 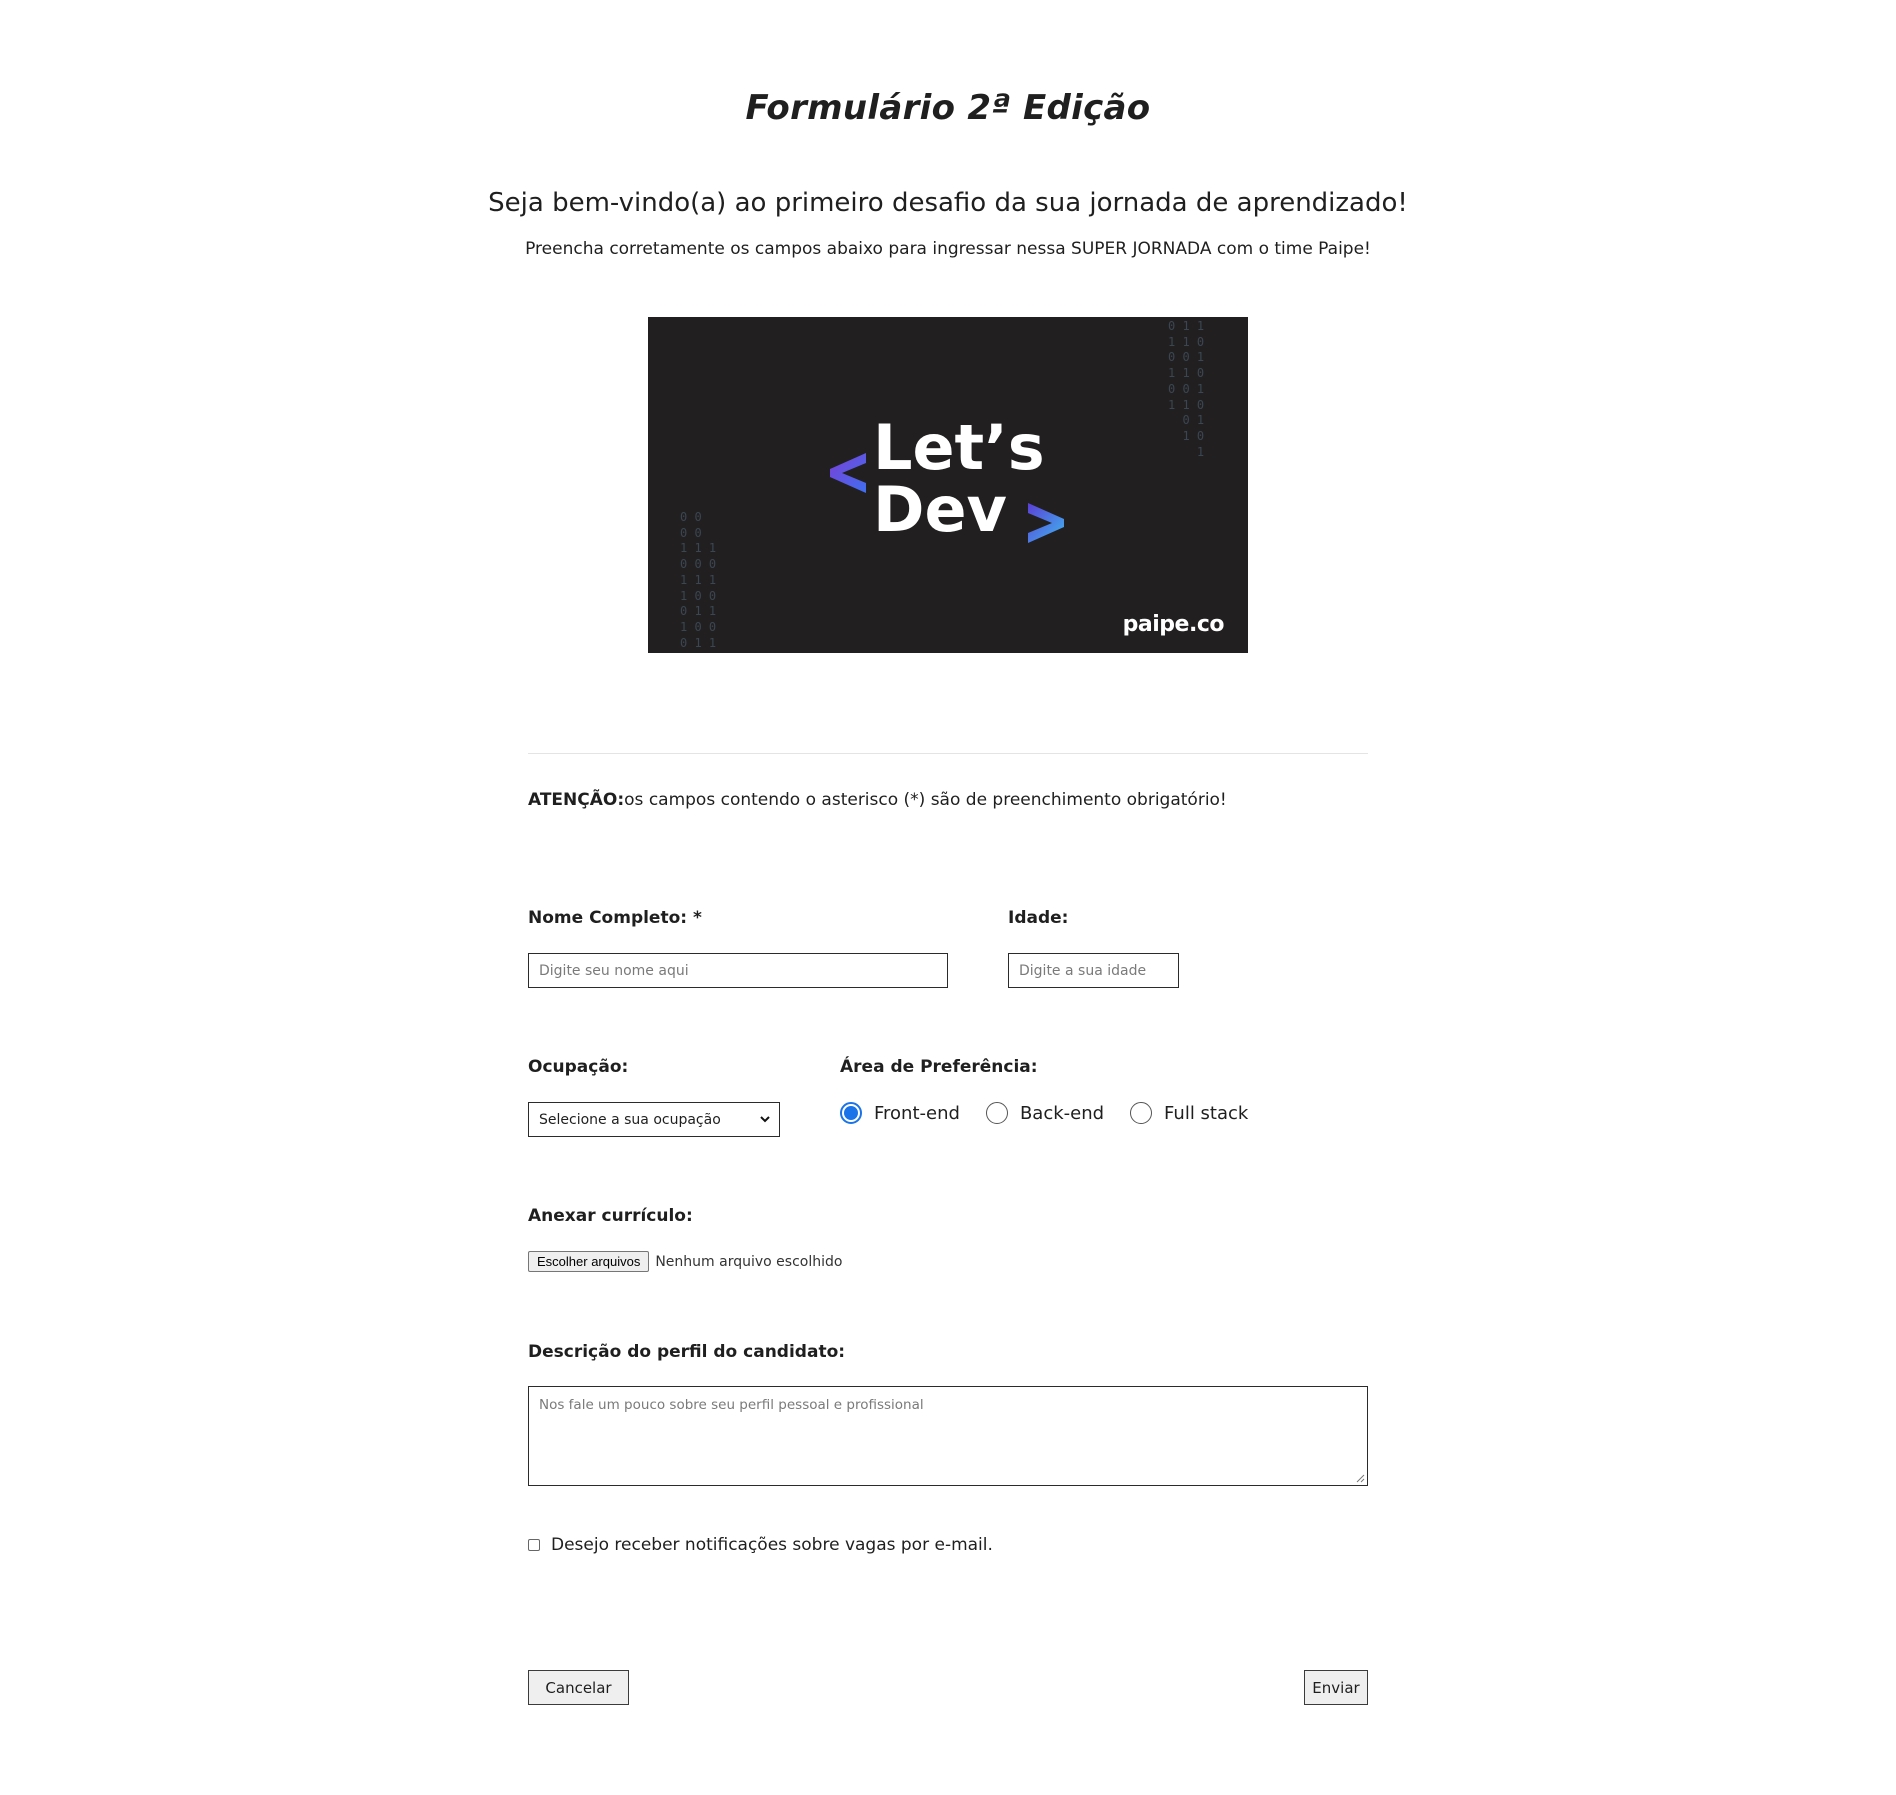 I want to click on area-radio-group: Front-end Back-end Full stack, so click(x=1044, y=1113).